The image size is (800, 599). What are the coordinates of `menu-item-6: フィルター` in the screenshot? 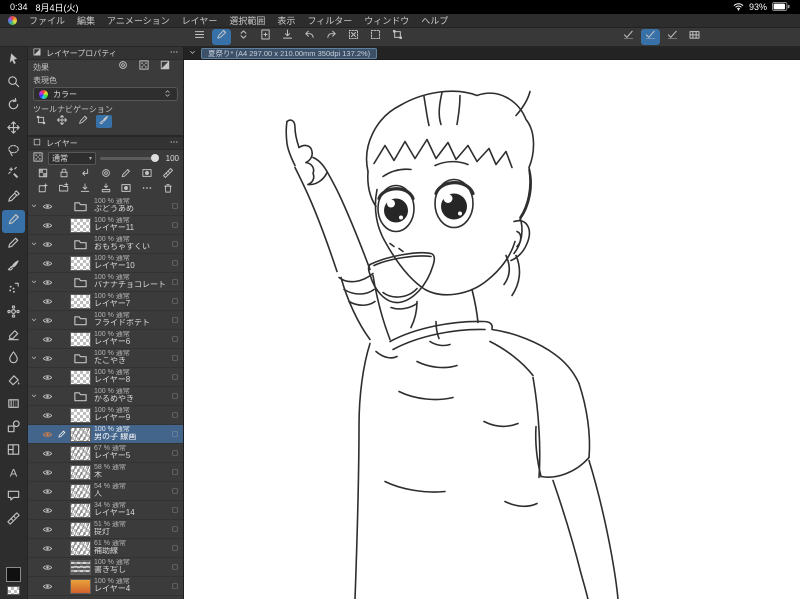 It's located at (329, 20).